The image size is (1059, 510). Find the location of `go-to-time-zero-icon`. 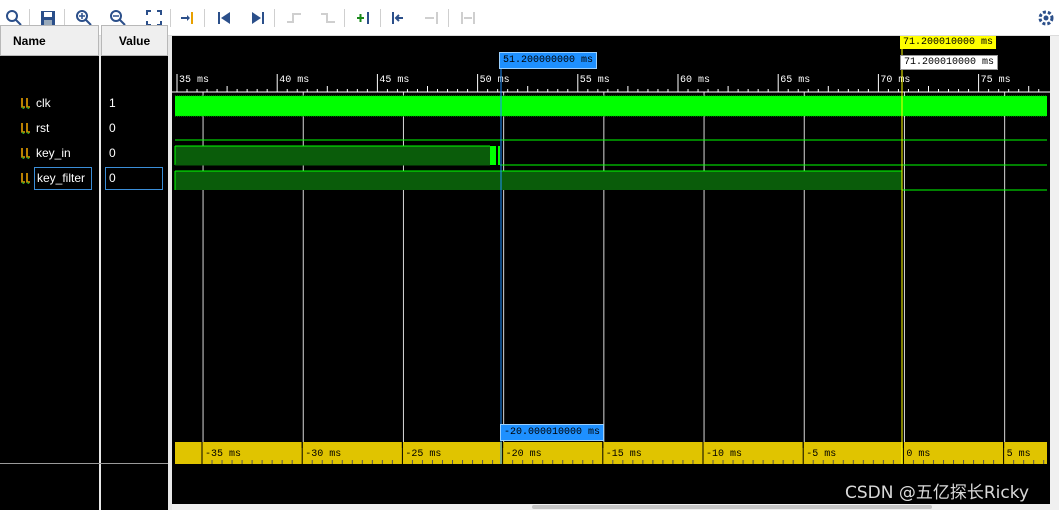

go-to-time-zero-icon is located at coordinates (224, 18).